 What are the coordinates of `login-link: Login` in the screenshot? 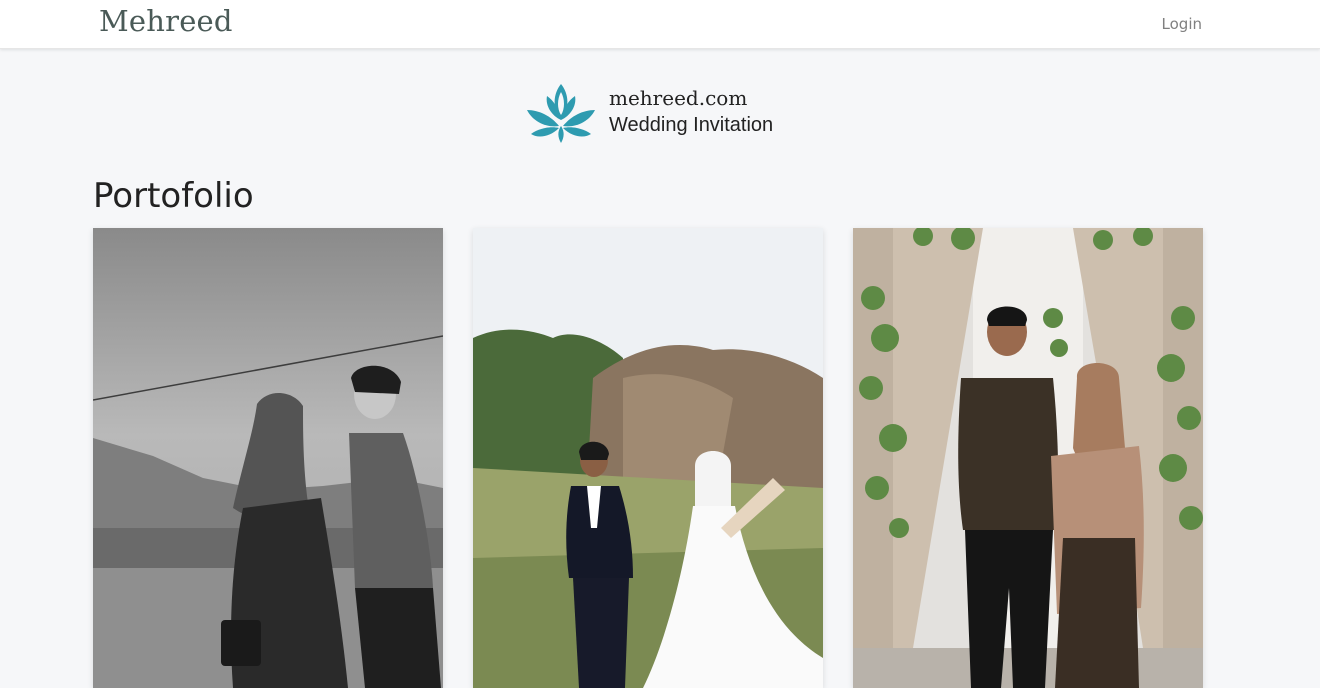 It's located at (1182, 24).